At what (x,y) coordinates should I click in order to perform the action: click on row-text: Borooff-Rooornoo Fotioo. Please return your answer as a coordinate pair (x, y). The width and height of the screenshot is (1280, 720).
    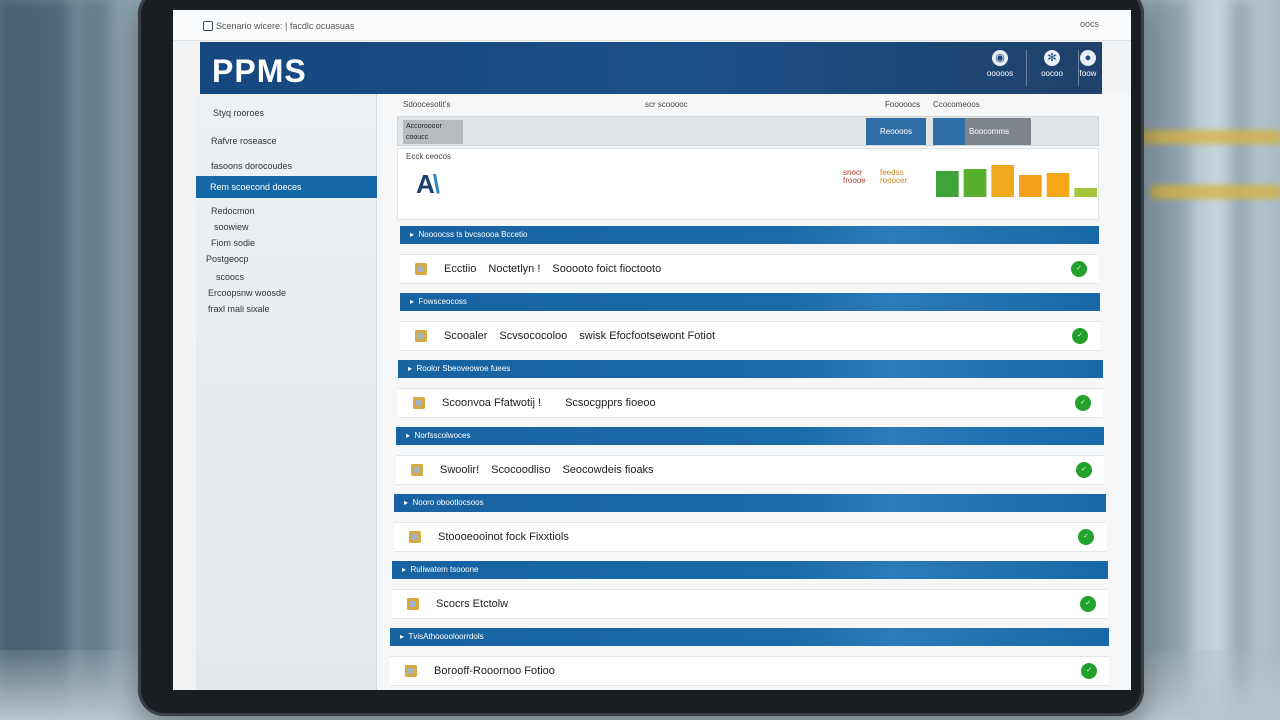
    Looking at the image, I should click on (506, 671).